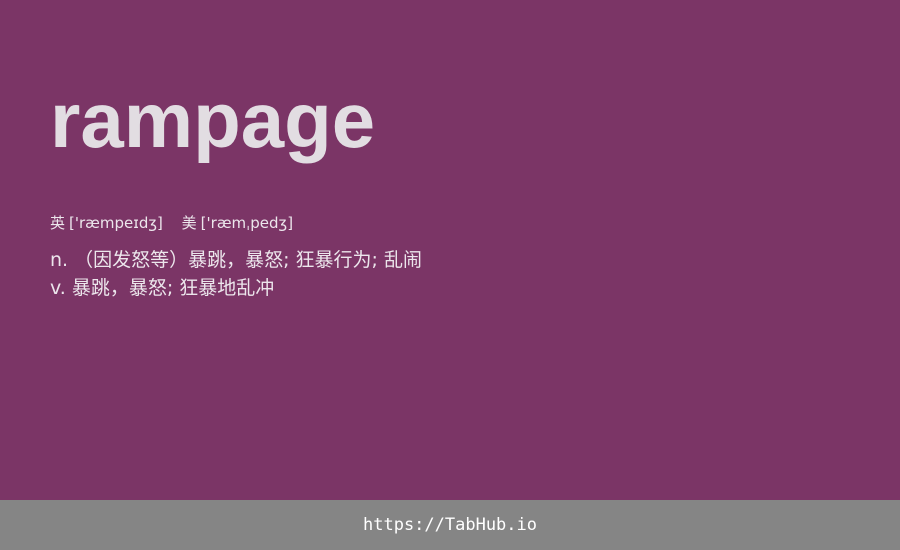 The height and width of the screenshot is (550, 900). Describe the element at coordinates (178, 223) in the screenshot. I see `pronunciation-row: 英 ['ræmpeɪdʒ] 美 ['ræmˌpedʒ]` at that location.